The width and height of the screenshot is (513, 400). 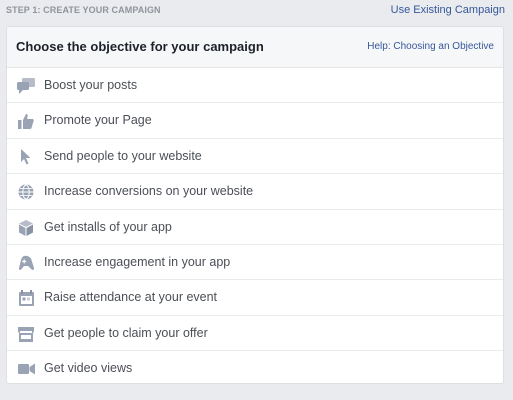 I want to click on chat-bubbles-icon, so click(x=26, y=86).